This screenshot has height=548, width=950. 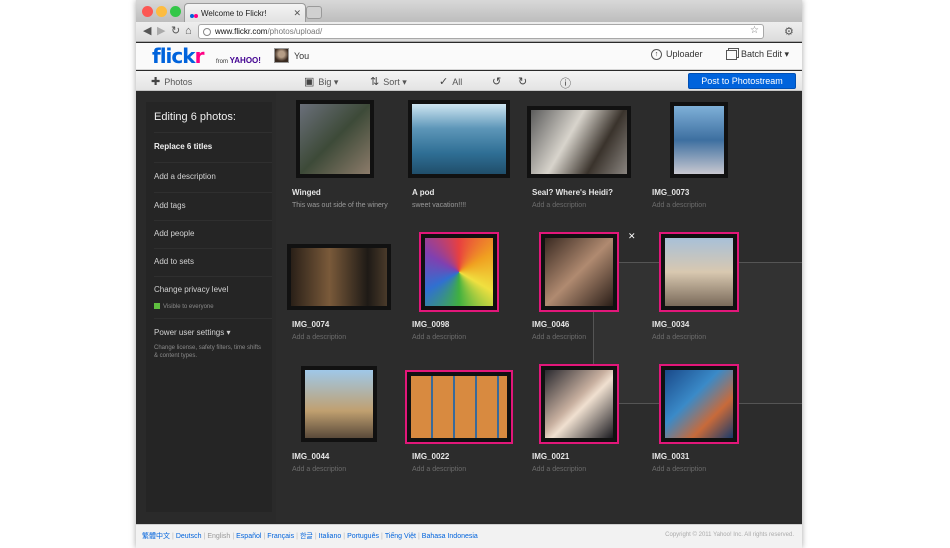 I want to click on photo-title: IMG_0021, so click(x=550, y=456).